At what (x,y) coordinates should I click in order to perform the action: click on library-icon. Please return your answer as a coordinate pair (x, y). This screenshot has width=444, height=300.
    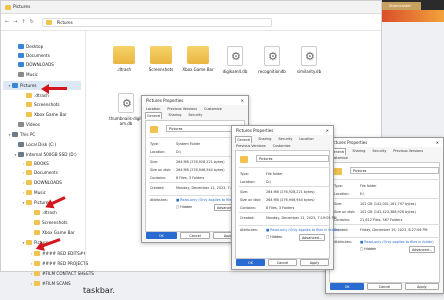
    Looking at the image, I should click on (21, 124).